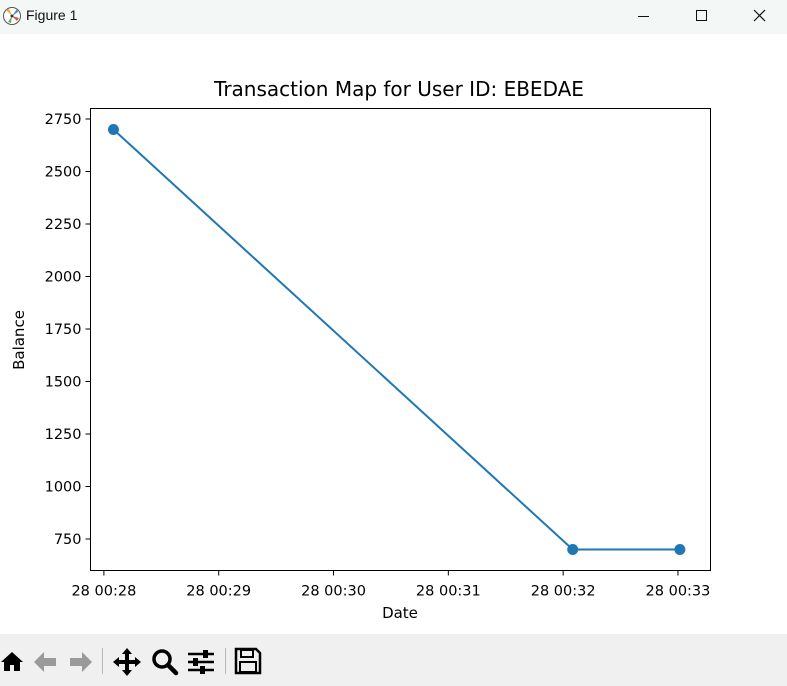 Image resolution: width=787 pixels, height=686 pixels. I want to click on y-tick-label: 2250, so click(63, 225).